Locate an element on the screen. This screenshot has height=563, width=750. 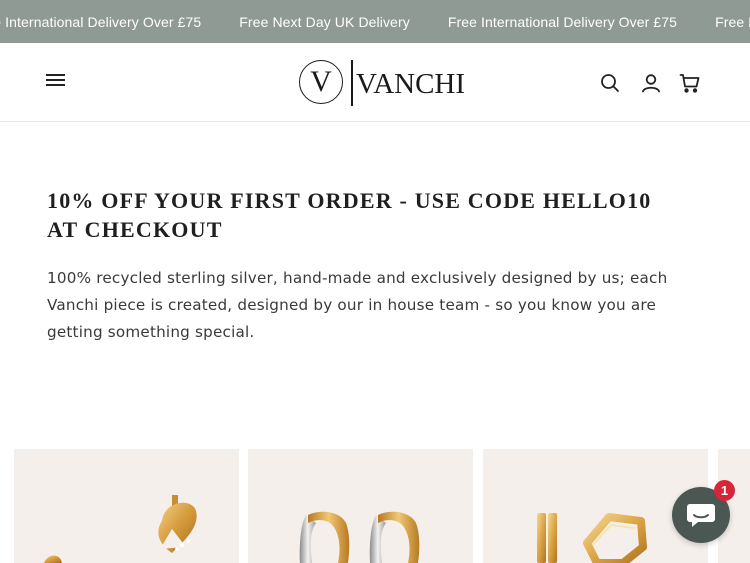
vanchi-logo: V VANCHI is located at coordinates (382, 83).